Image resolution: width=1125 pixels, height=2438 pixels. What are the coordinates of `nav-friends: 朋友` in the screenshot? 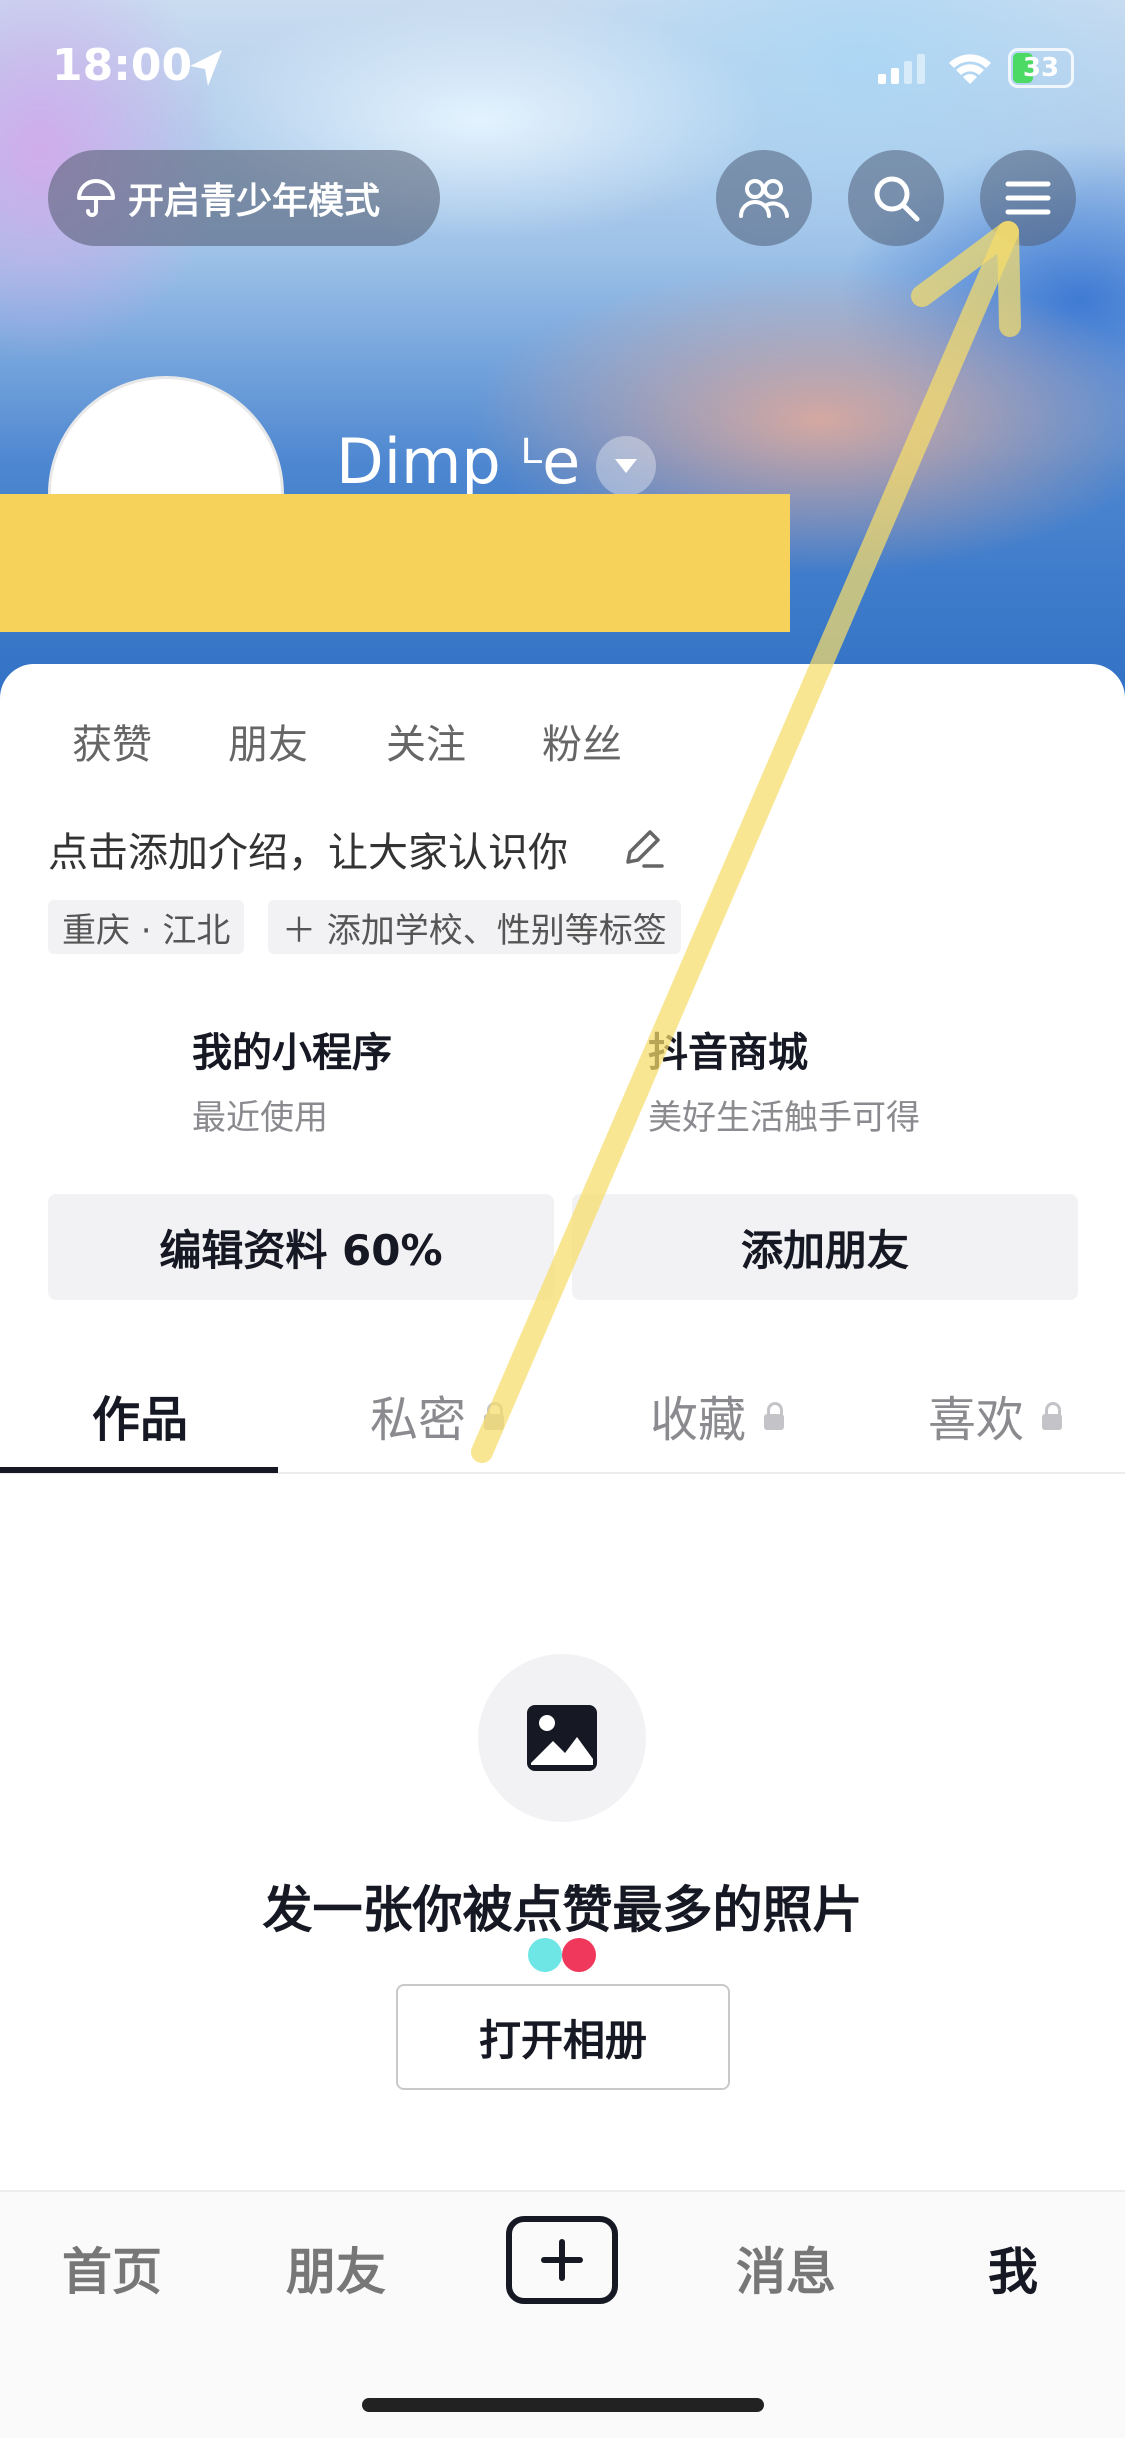 It's located at (336, 2268).